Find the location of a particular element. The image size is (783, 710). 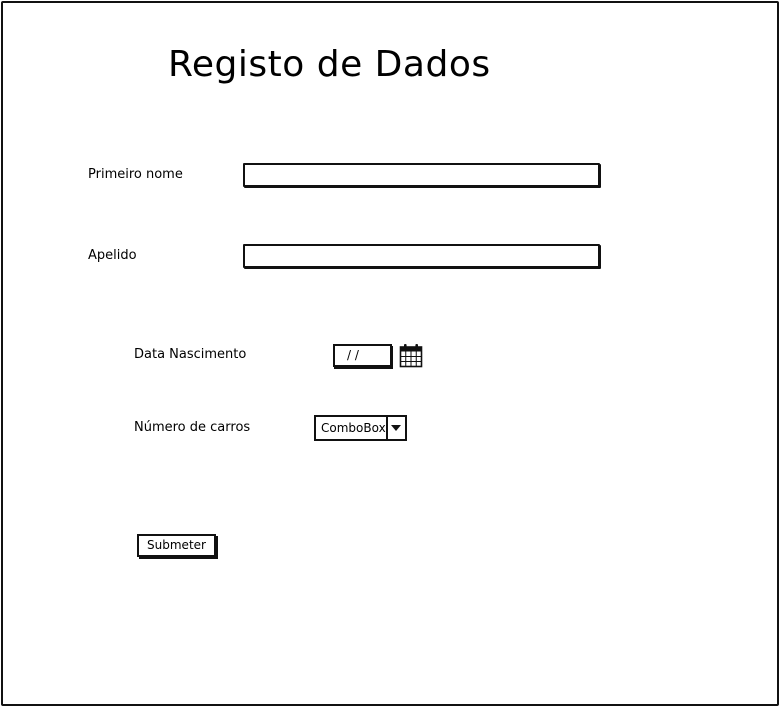

calendar-icon is located at coordinates (411, 355).